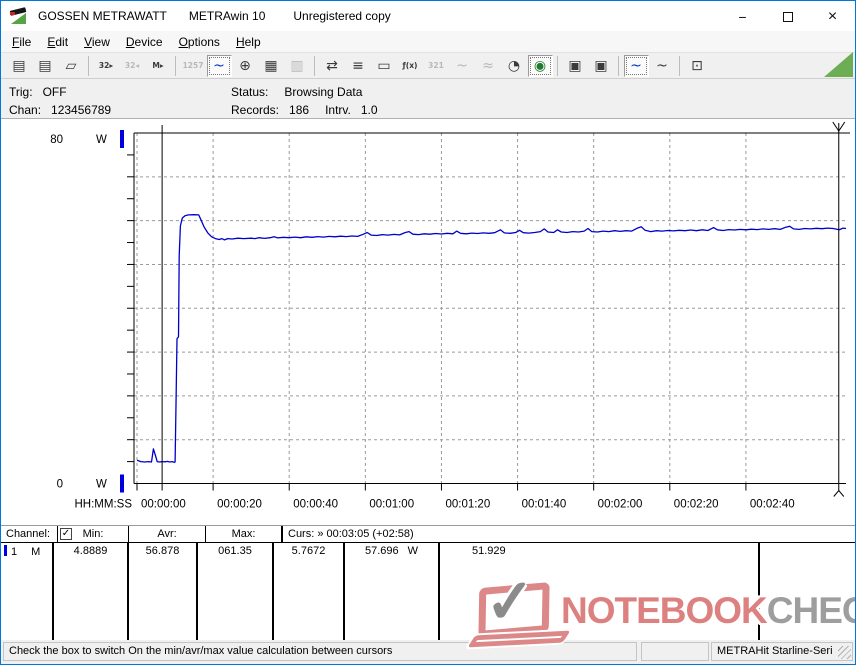 Image resolution: width=856 pixels, height=665 pixels. I want to click on records-label: Records:, so click(255, 110).